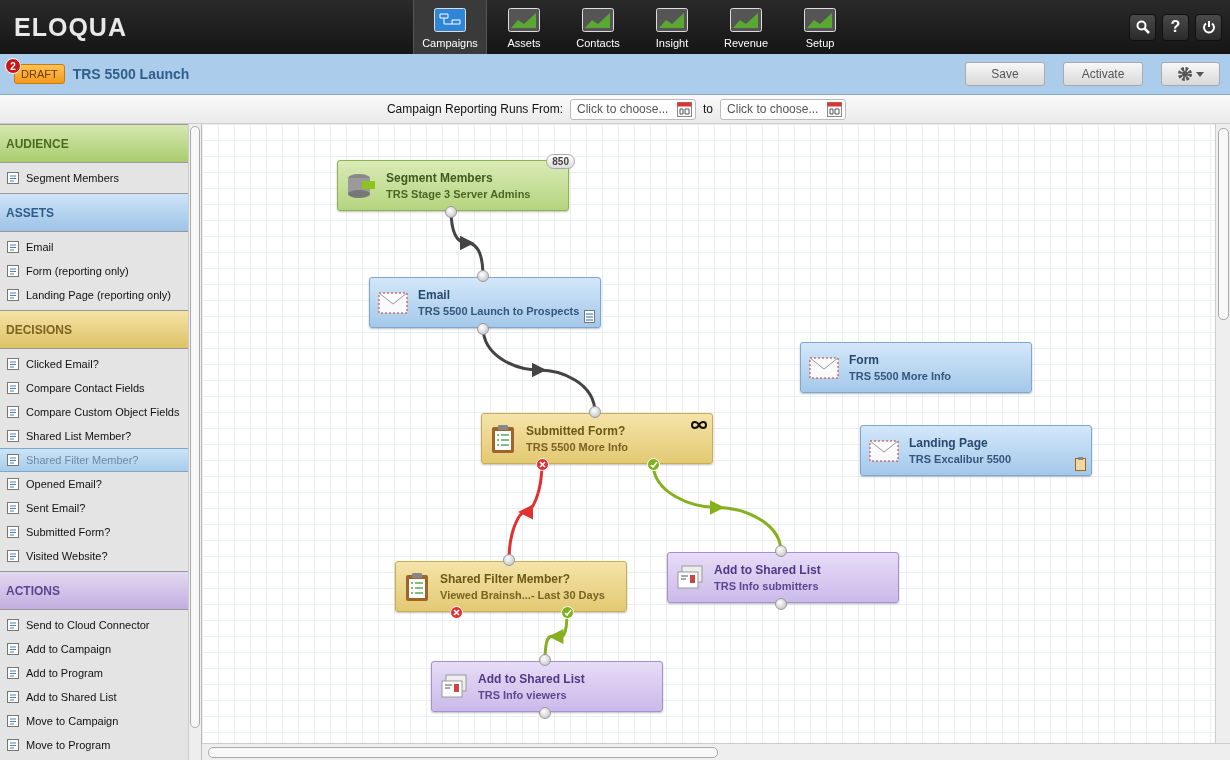 The height and width of the screenshot is (760, 1230). What do you see at coordinates (67, 556) in the screenshot?
I see `palette-item-label: Visited Website?` at bounding box center [67, 556].